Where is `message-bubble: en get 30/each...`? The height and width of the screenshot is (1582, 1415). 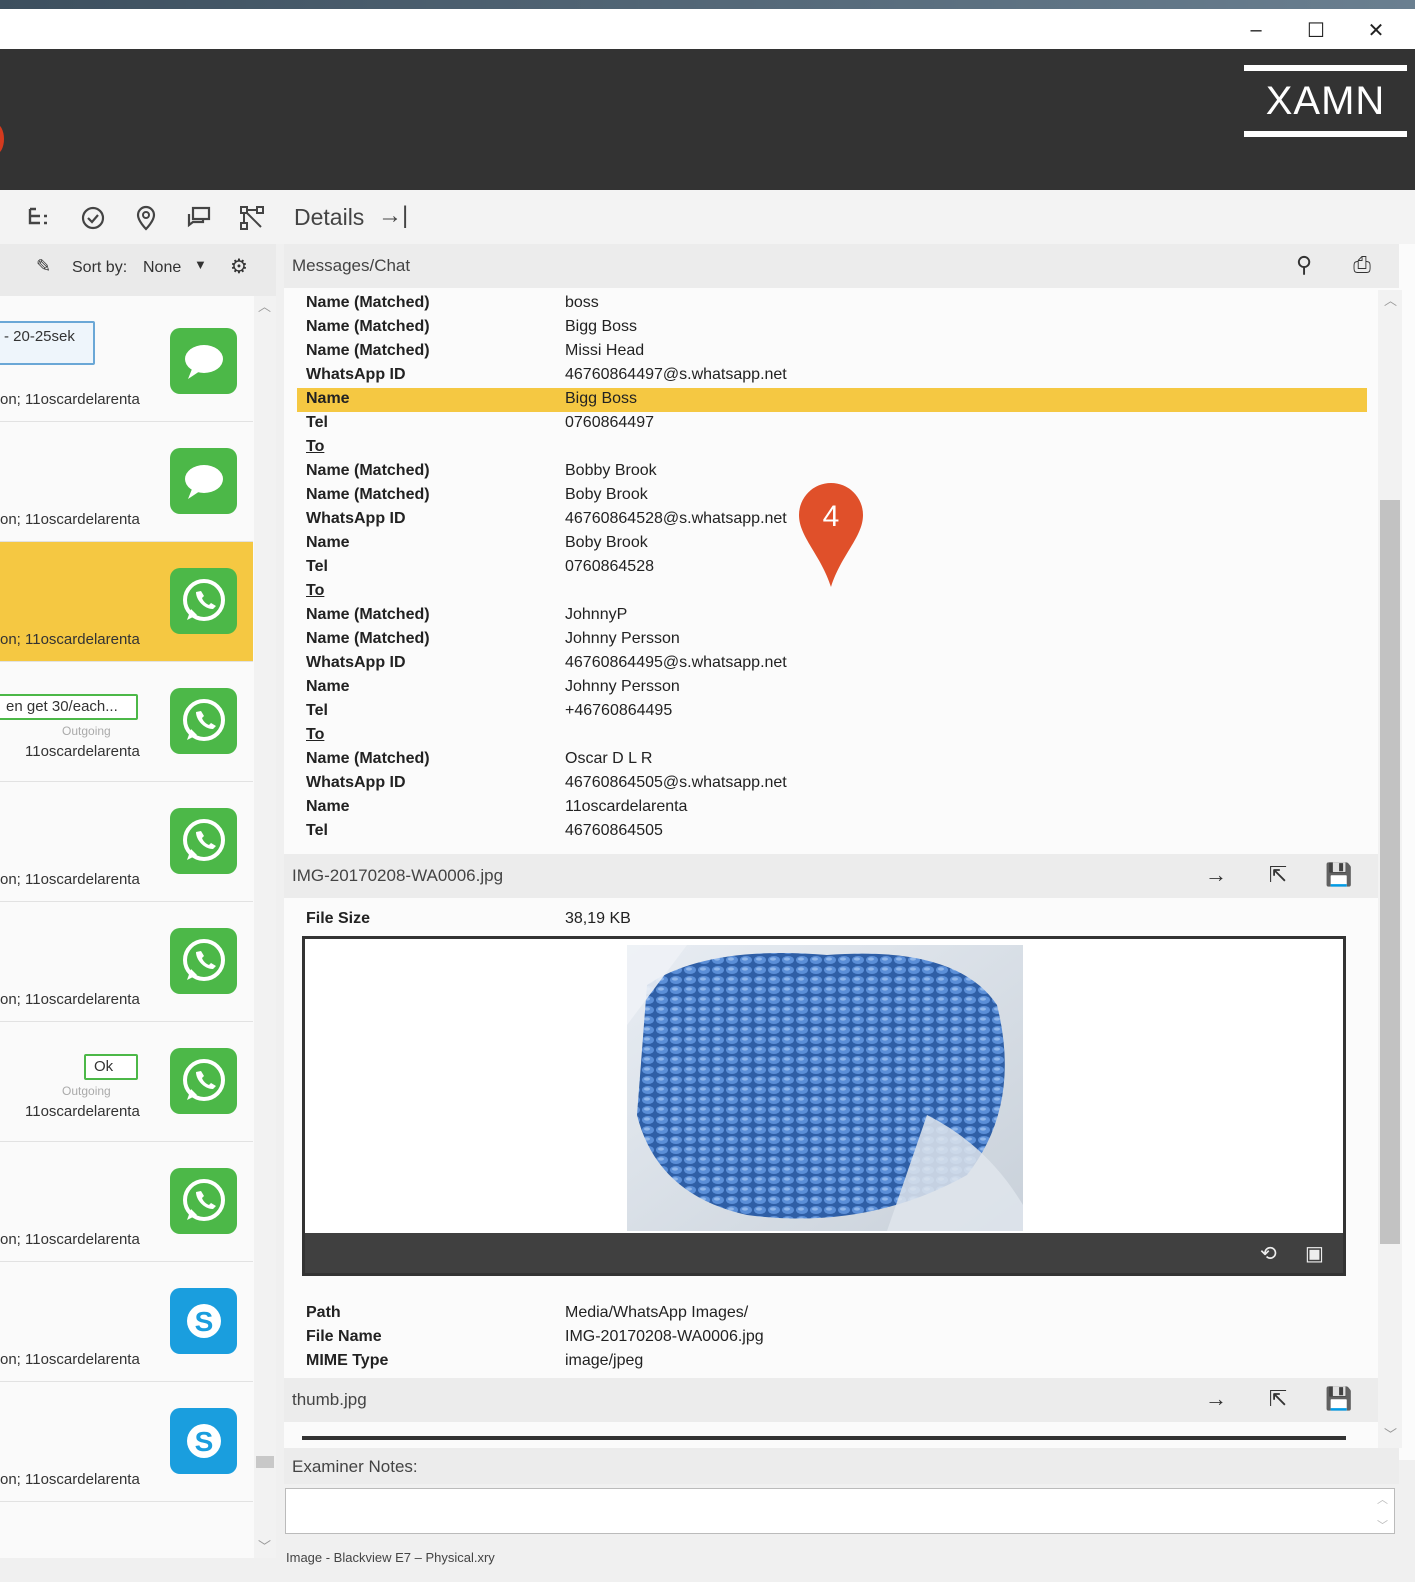 message-bubble: en get 30/each... is located at coordinates (69, 707).